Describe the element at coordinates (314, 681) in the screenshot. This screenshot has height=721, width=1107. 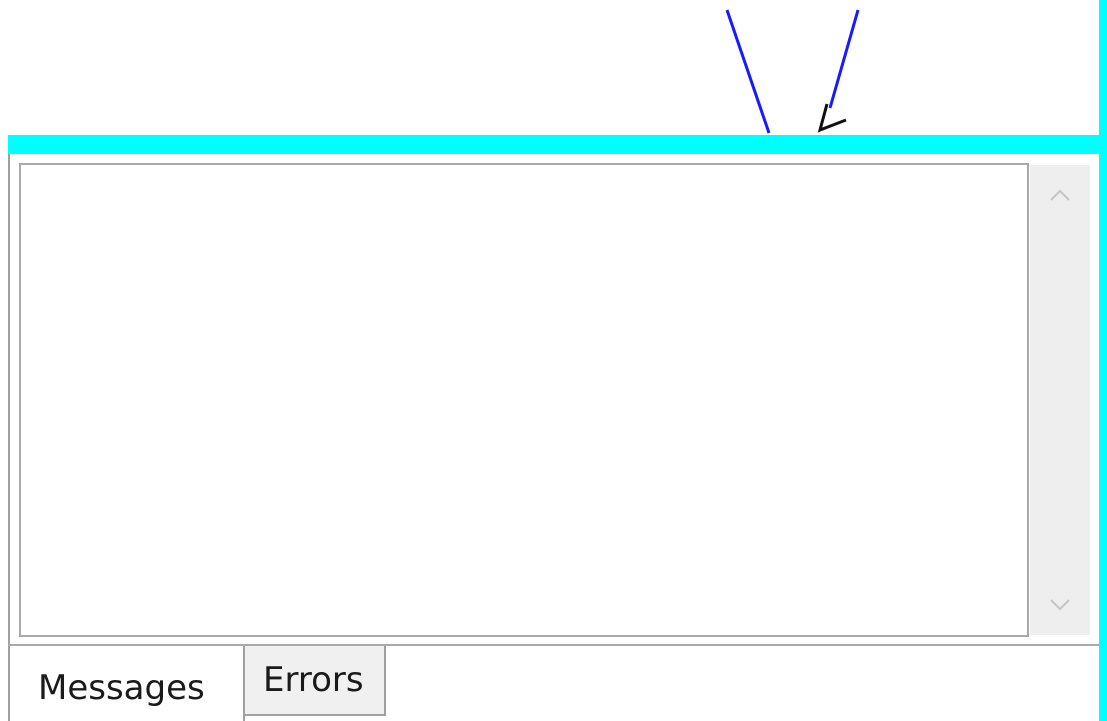
I see `tab-errors: Errors` at that location.